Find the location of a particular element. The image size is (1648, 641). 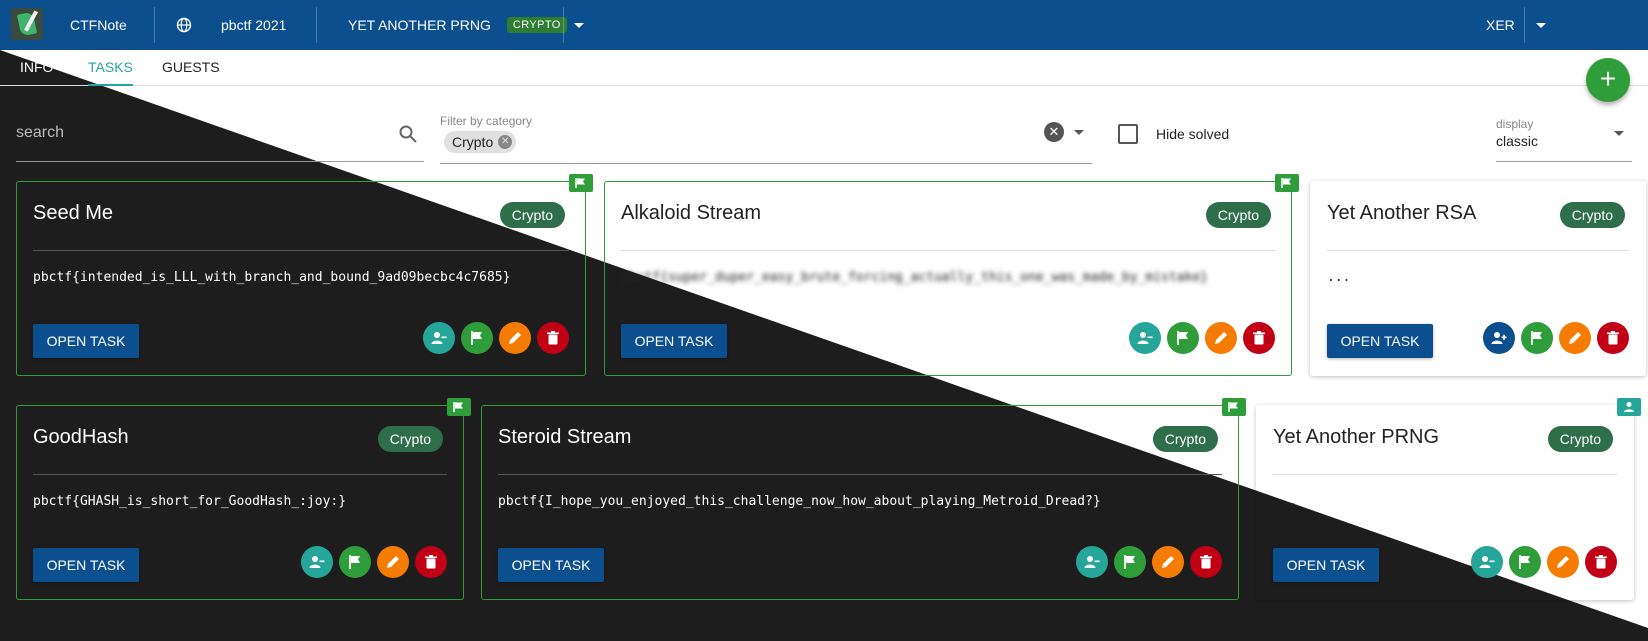

task-card: Yet Another RSA Crypto... OPEN TASK is located at coordinates (1478, 278).